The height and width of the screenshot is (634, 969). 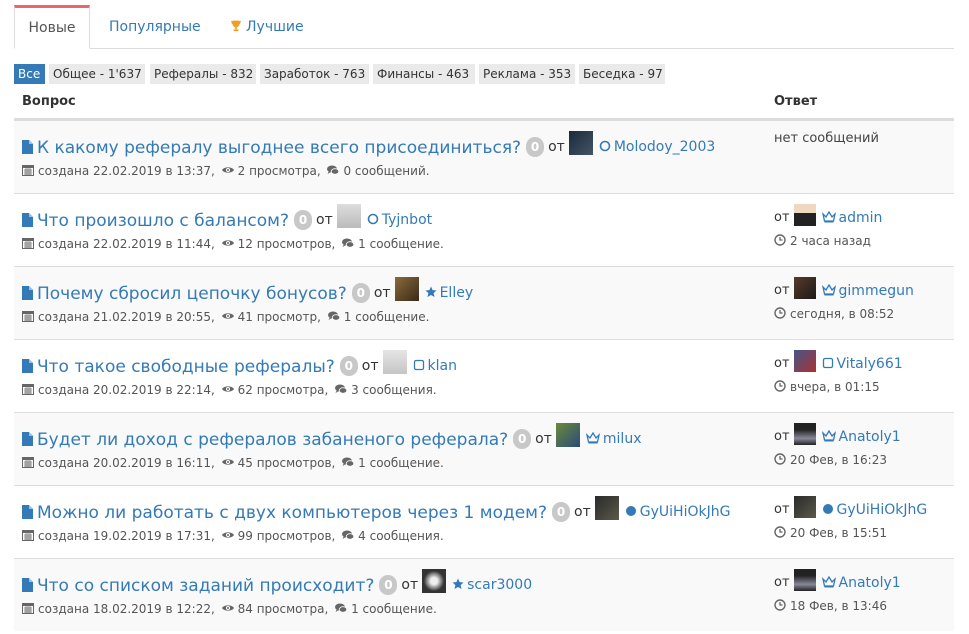 I want to click on author-link: klan, so click(x=442, y=366).